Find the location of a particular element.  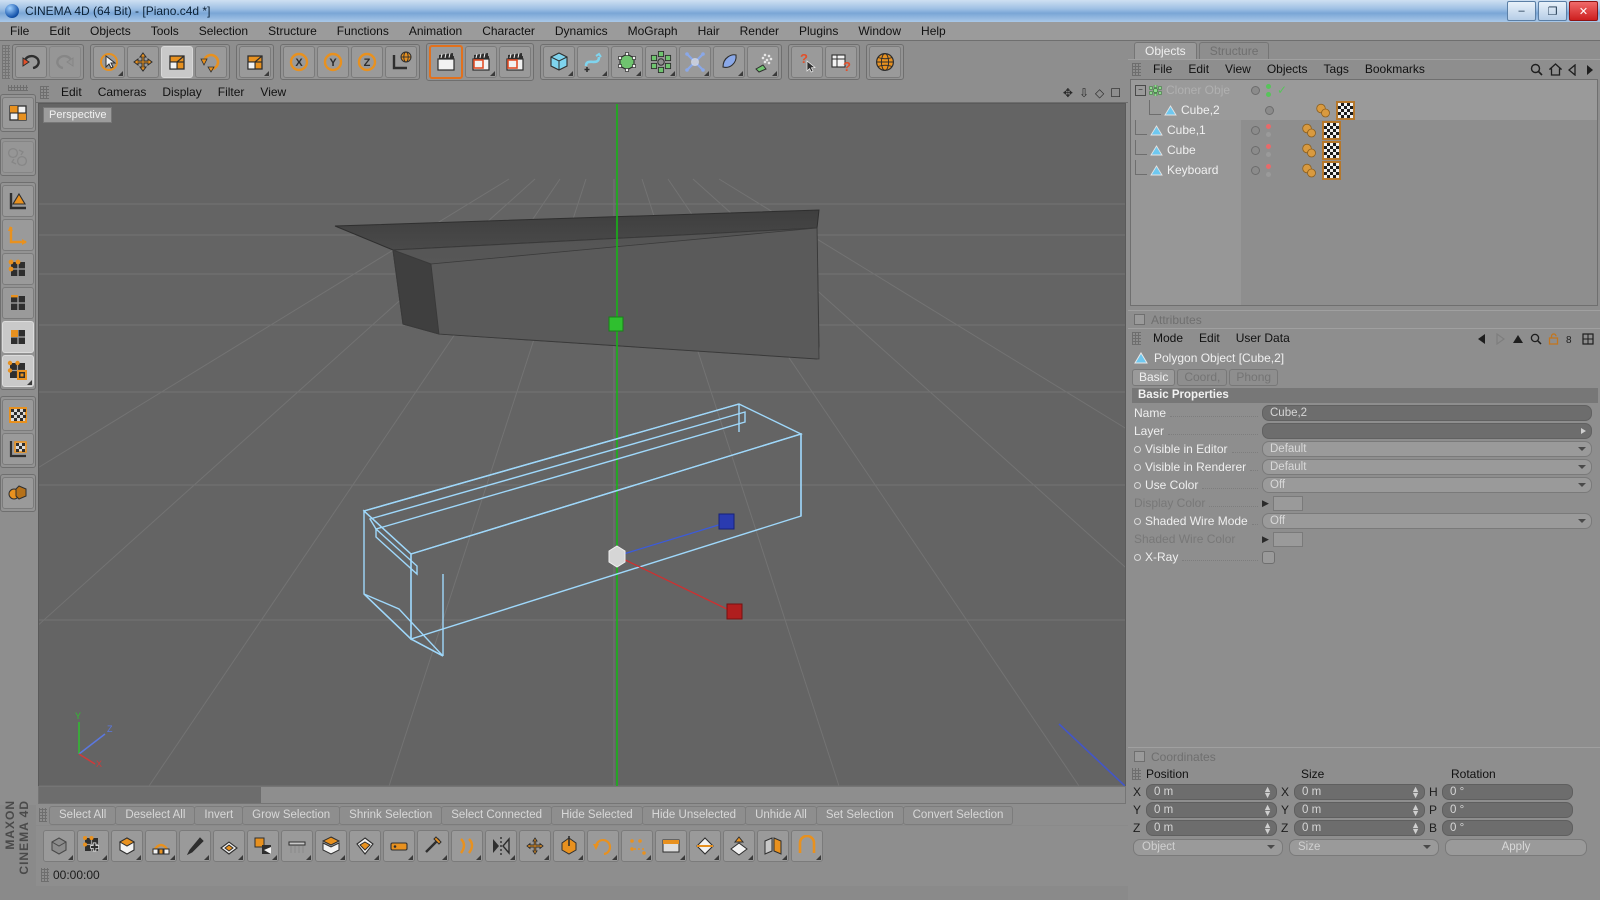

set-point-button is located at coordinates (671, 846).